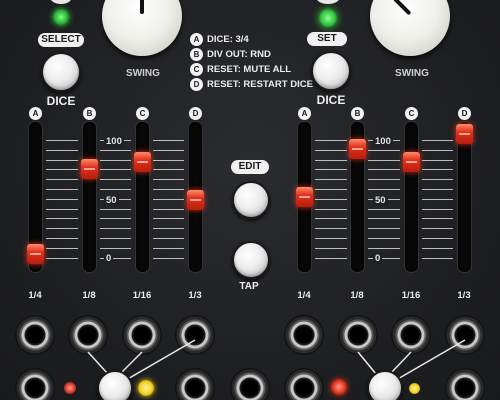  Describe the element at coordinates (70, 388) in the screenshot. I see `bottom-led-red-left` at that location.